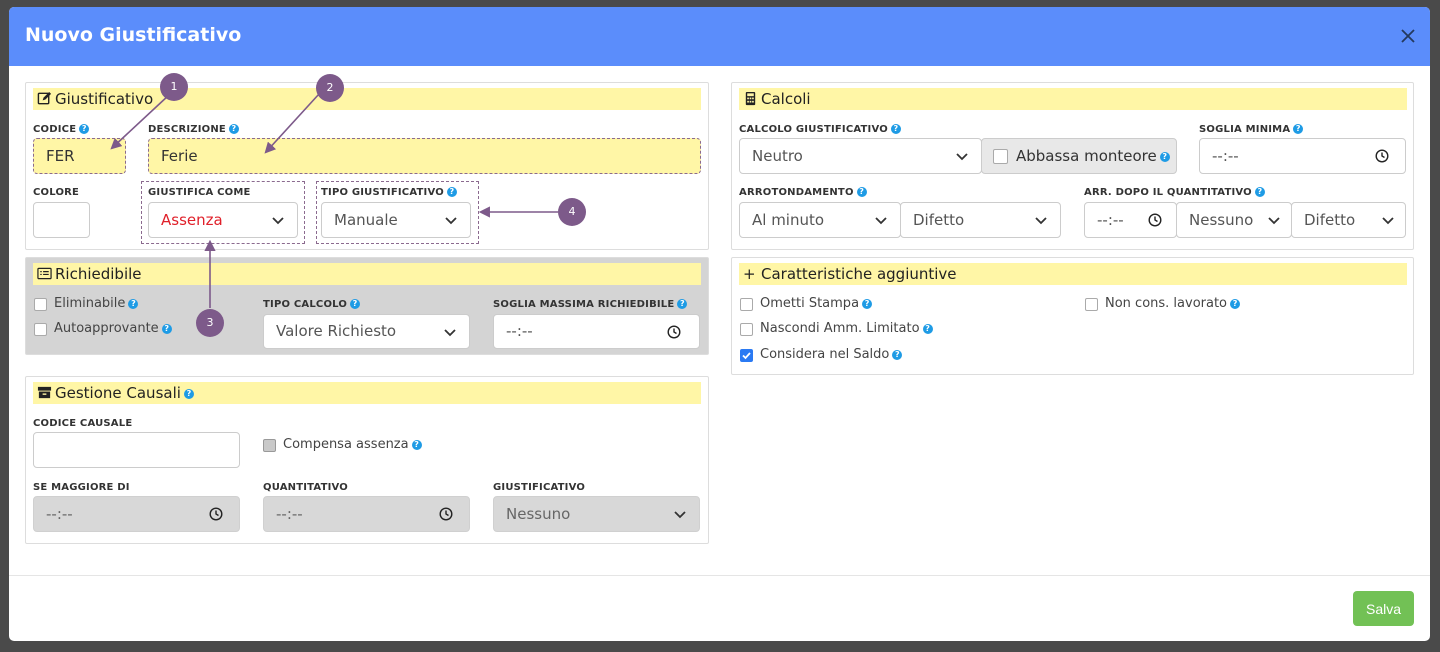 Image resolution: width=1440 pixels, height=652 pixels. What do you see at coordinates (572, 212) in the screenshot?
I see `marker-4: 4` at bounding box center [572, 212].